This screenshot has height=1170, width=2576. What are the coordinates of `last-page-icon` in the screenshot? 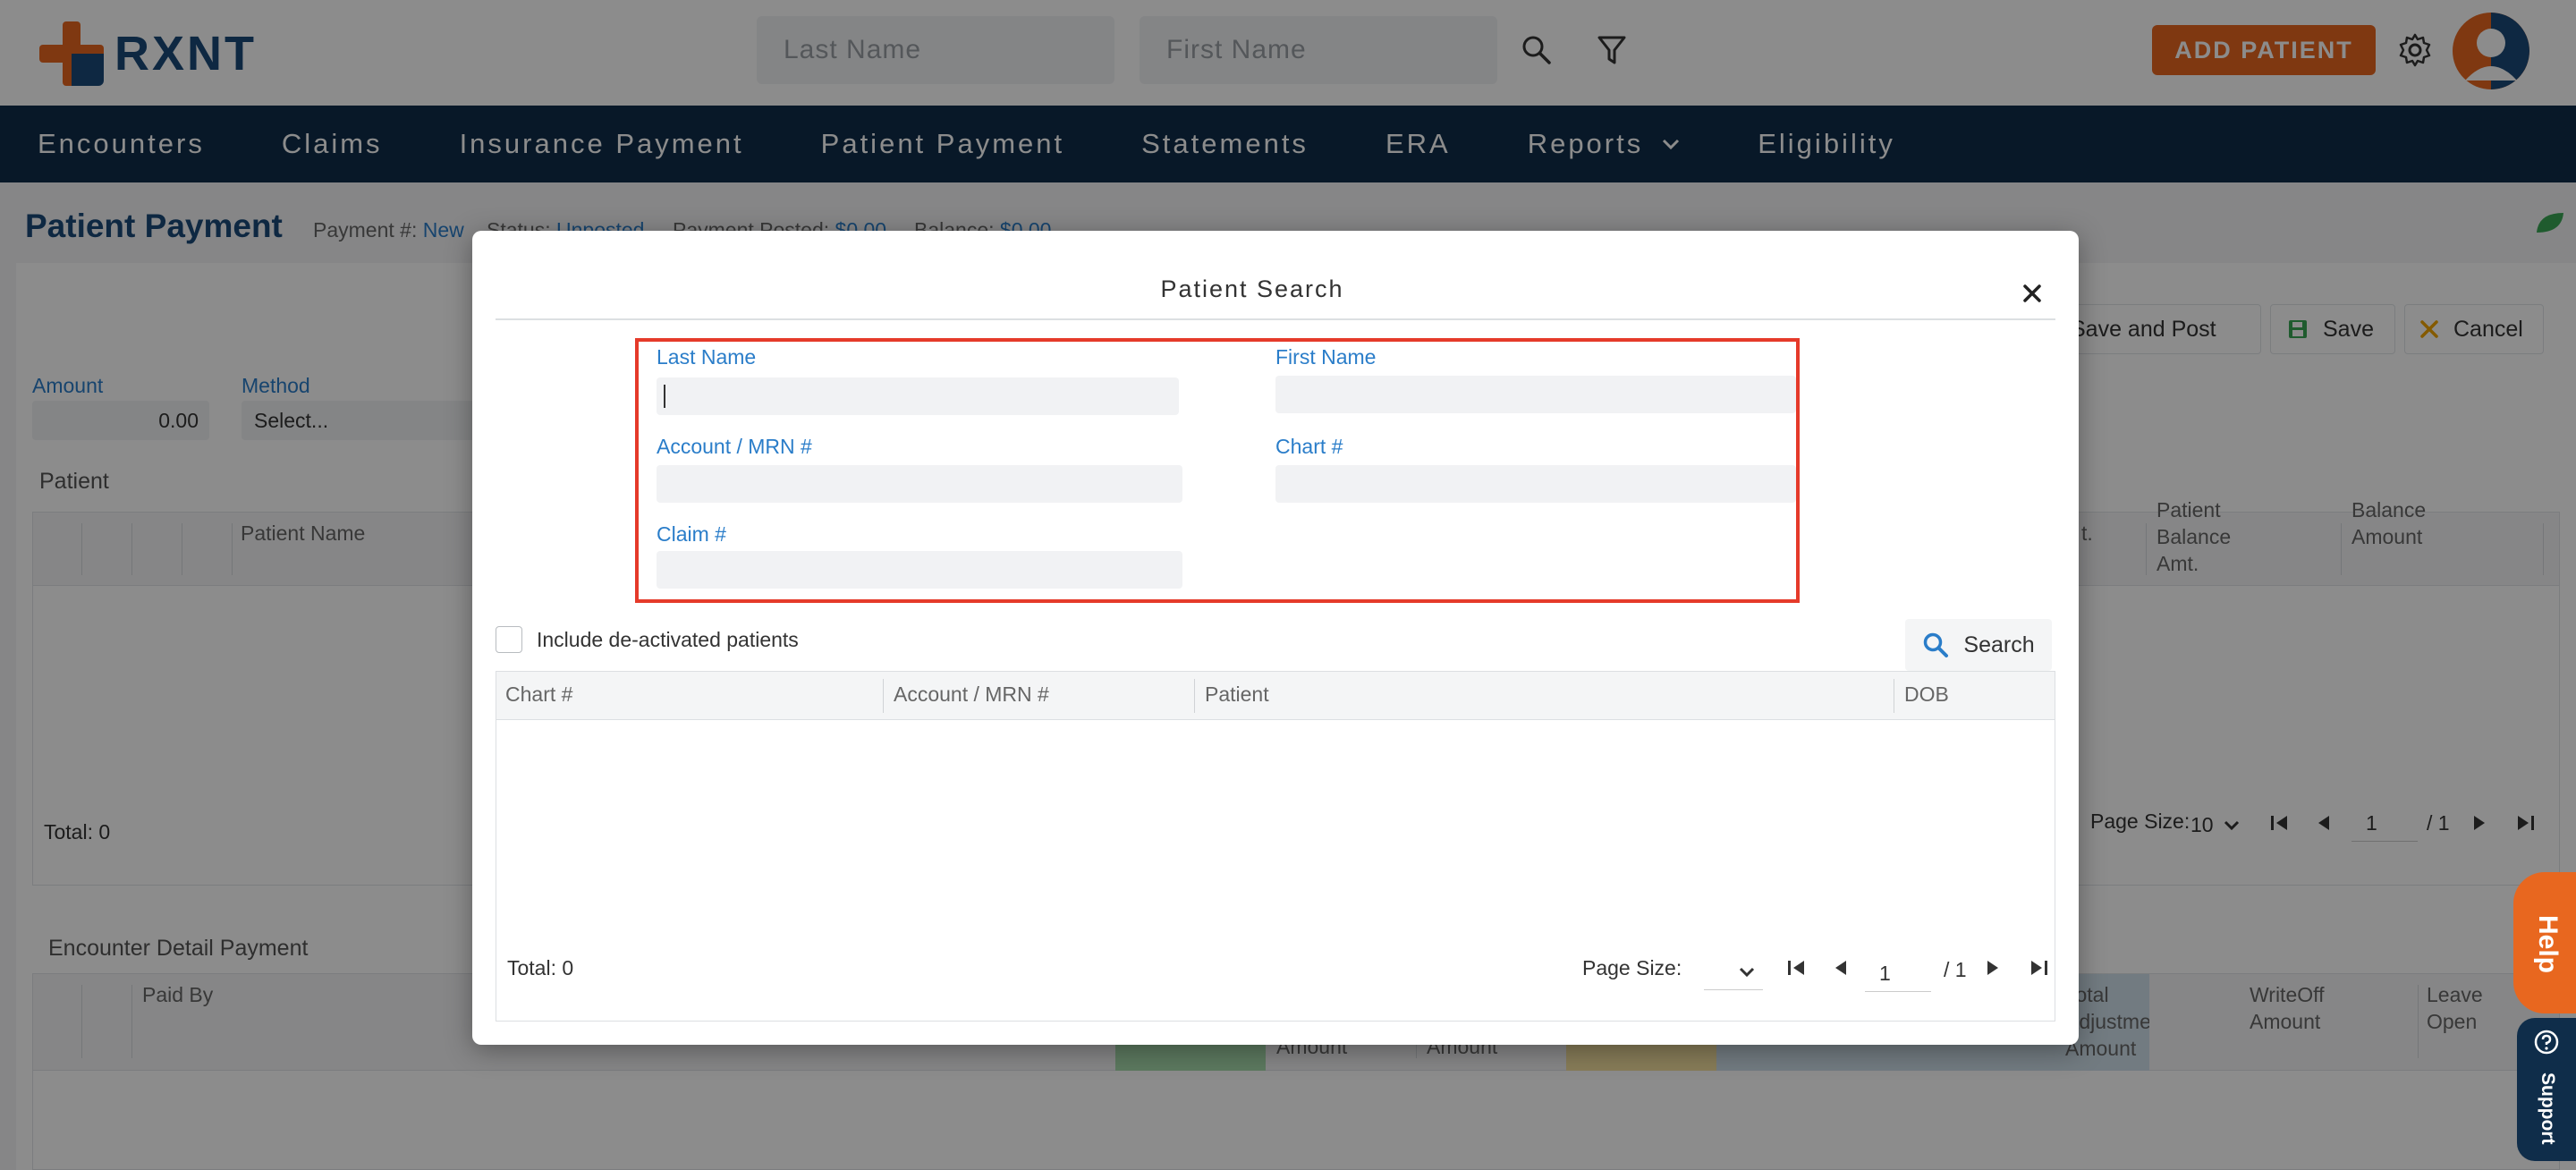 It's located at (2039, 967).